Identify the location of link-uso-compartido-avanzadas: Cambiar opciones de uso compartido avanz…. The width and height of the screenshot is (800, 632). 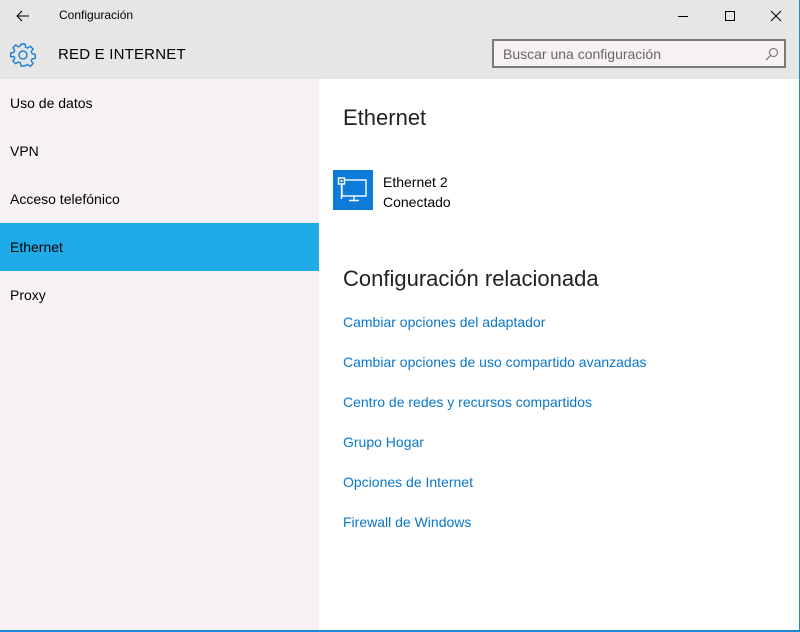
(495, 373).